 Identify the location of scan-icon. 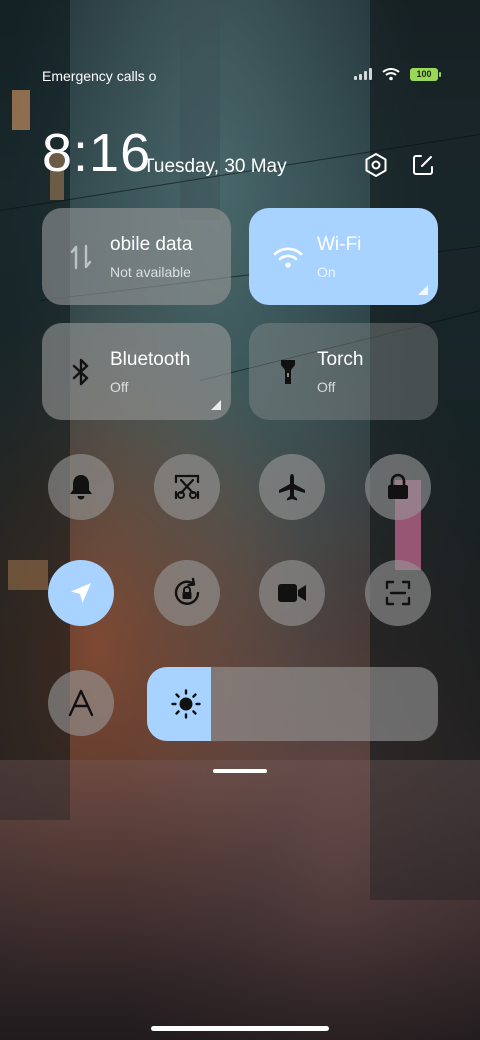
(398, 593).